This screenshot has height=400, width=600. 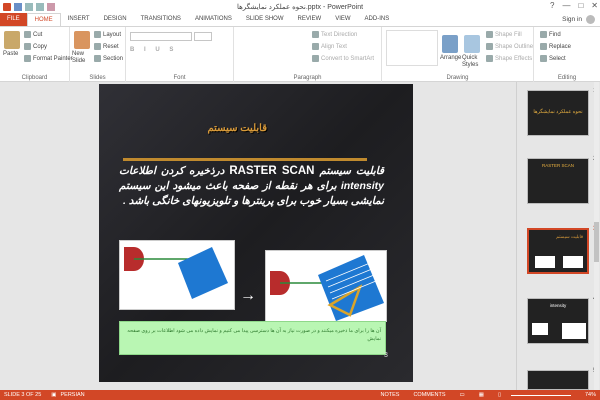 What do you see at coordinates (555, 34) in the screenshot?
I see `find-label: Find` at bounding box center [555, 34].